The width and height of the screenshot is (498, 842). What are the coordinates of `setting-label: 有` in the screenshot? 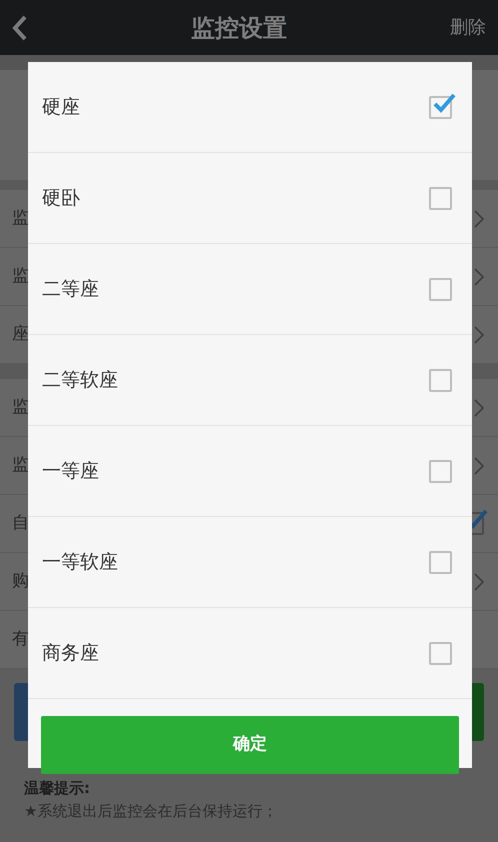 It's located at (20, 639).